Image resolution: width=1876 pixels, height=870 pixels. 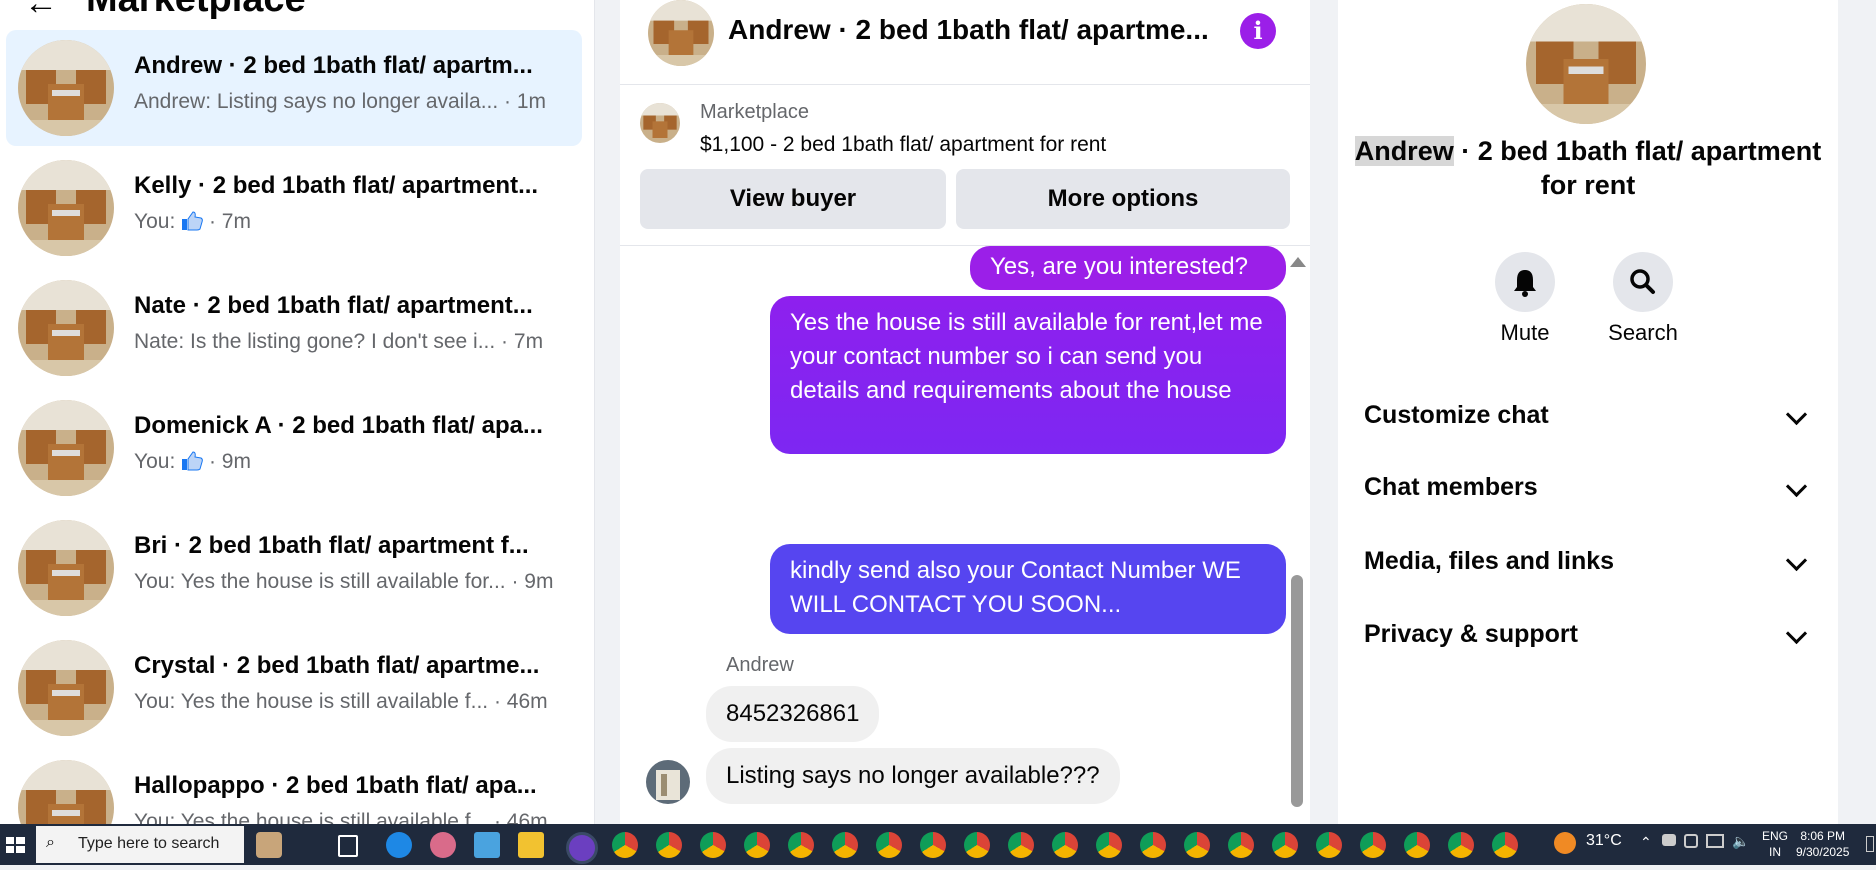 What do you see at coordinates (158, 461) in the screenshot?
I see `preview-prefix: You:` at bounding box center [158, 461].